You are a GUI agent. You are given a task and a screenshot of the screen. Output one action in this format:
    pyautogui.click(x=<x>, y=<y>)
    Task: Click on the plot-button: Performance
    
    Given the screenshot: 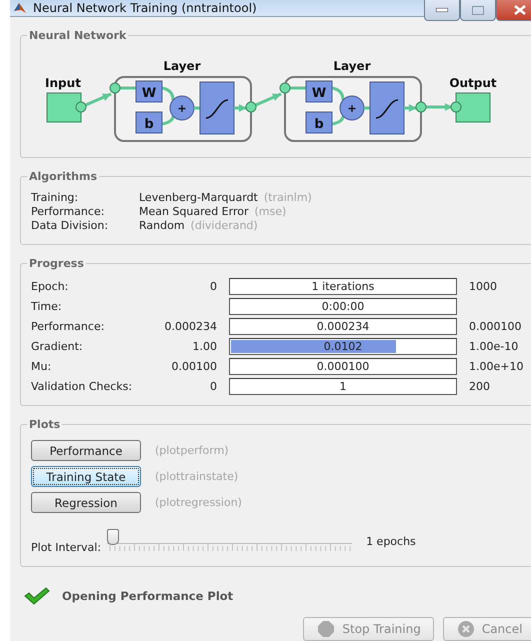 What is the action you would take?
    pyautogui.click(x=86, y=450)
    